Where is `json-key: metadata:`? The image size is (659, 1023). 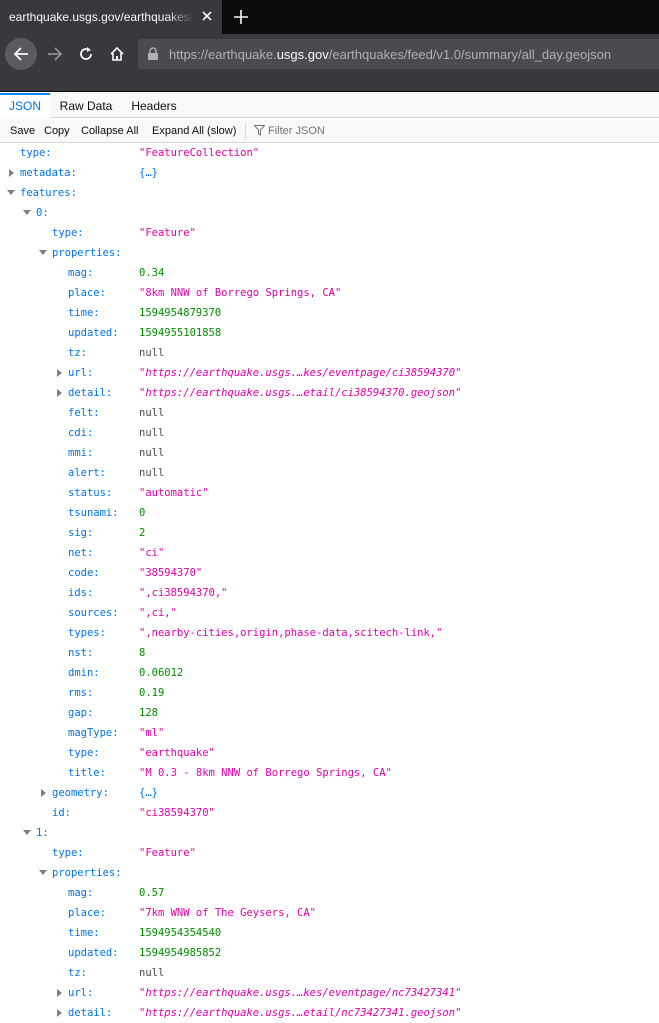 json-key: metadata: is located at coordinates (48, 173).